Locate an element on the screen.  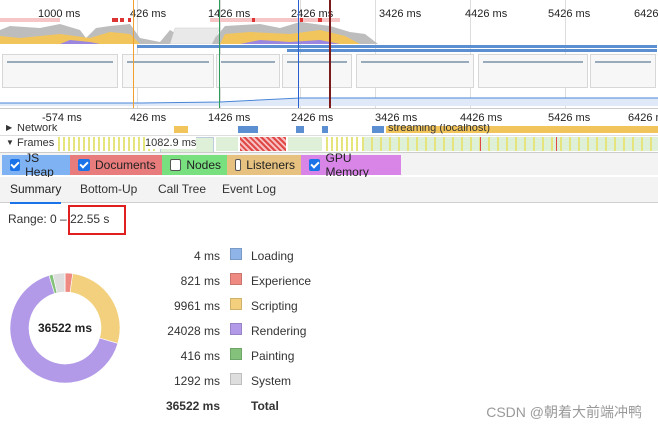
counter-gpu-memory: GPU Memory is located at coordinates (351, 165).